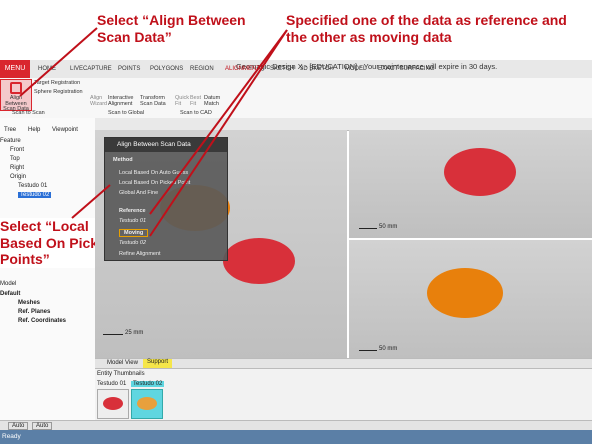 This screenshot has width=592, height=444. I want to click on arrow-reference, so click(218, 122).